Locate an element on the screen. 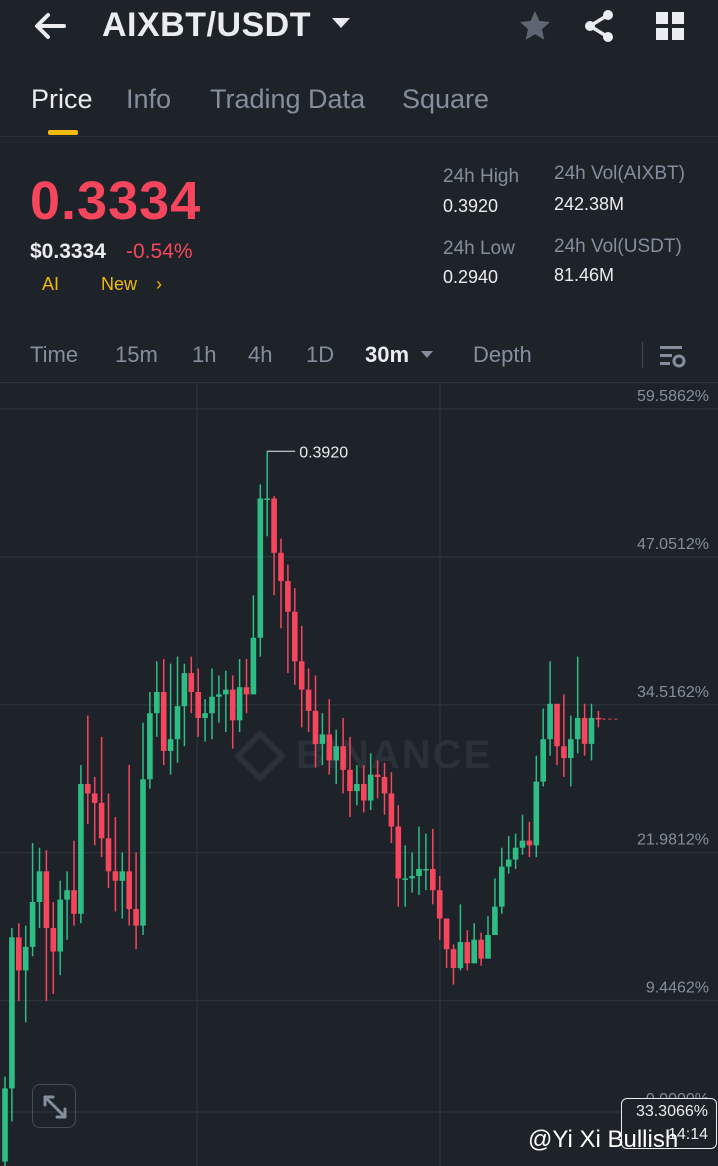  tab-price: Price is located at coordinates (62, 99).